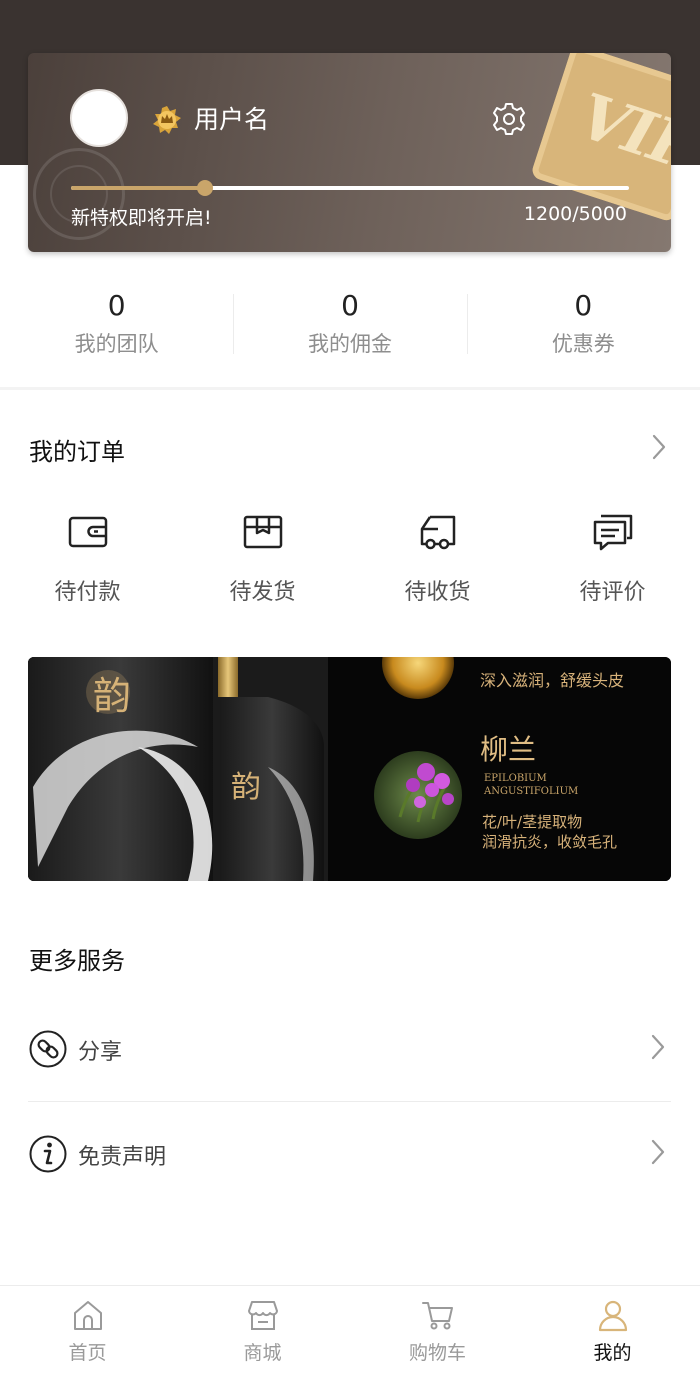 The image size is (700, 1378). What do you see at coordinates (552, 680) in the screenshot?
I see `banner-caption: 深入滋润，舒缓头皮` at bounding box center [552, 680].